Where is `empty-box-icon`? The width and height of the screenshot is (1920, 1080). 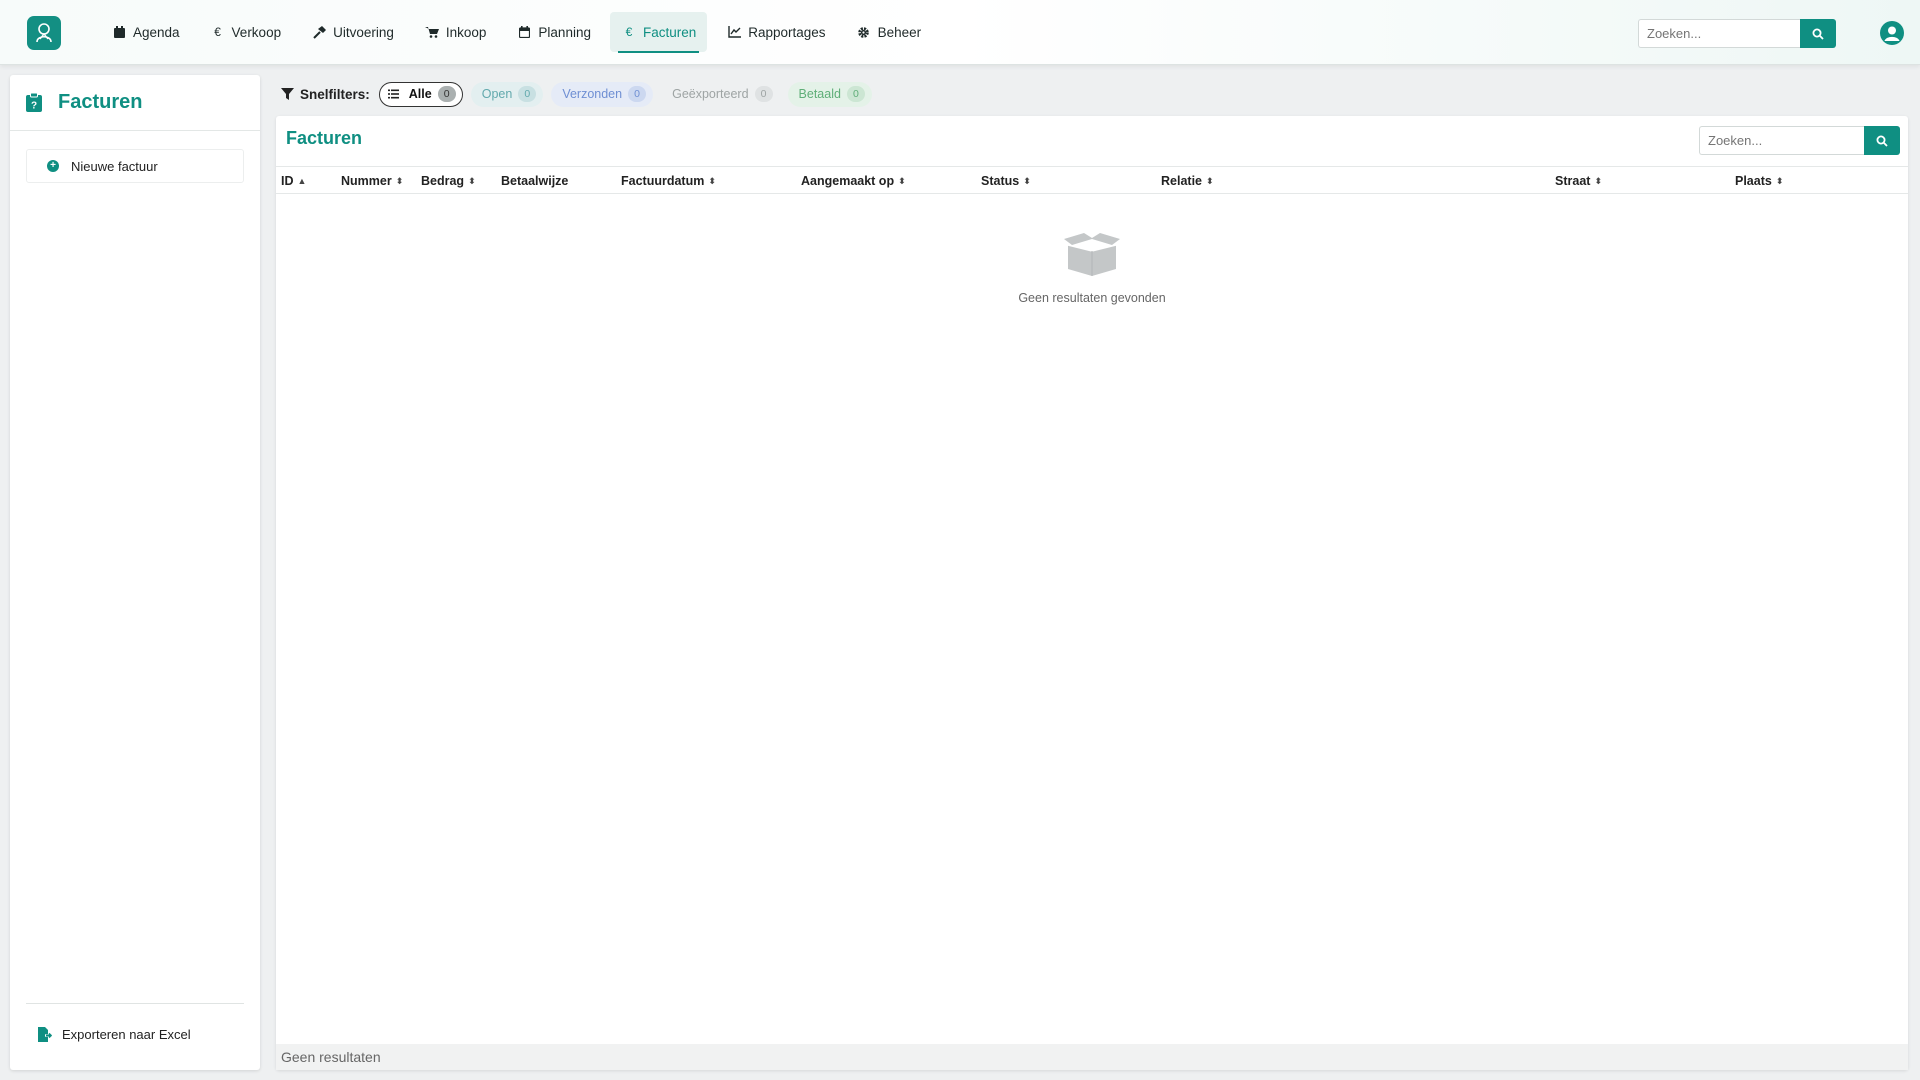 empty-box-icon is located at coordinates (1092, 254).